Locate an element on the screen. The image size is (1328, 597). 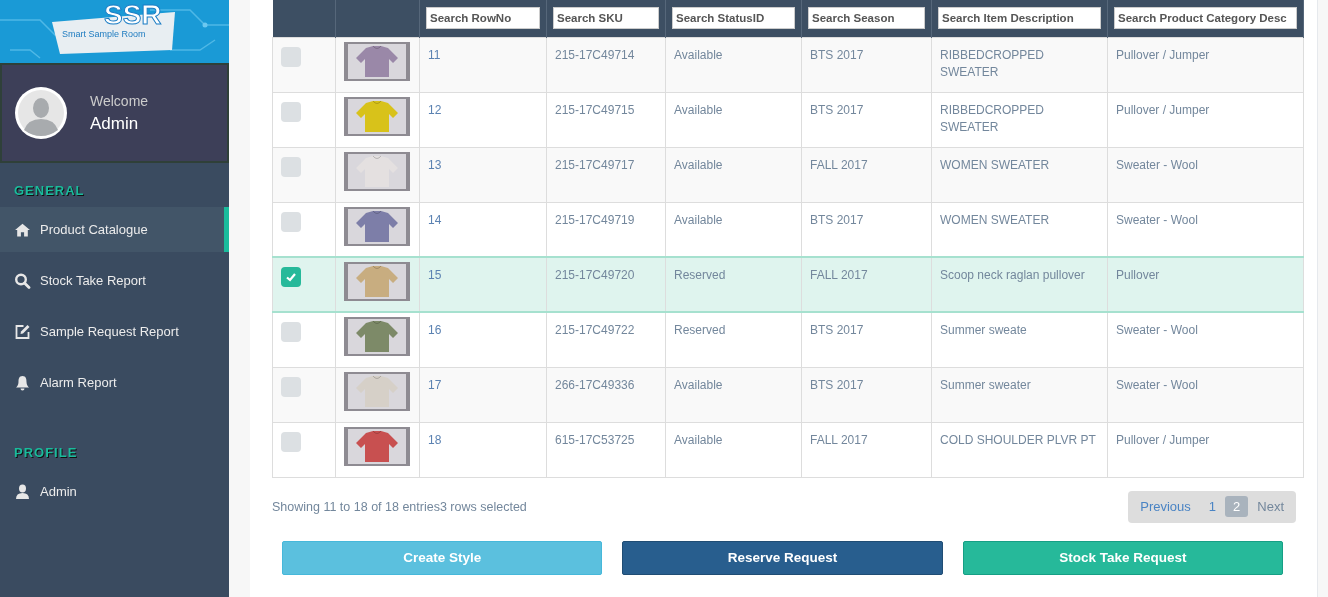
sku-text: 215-17C49719 is located at coordinates (595, 219).